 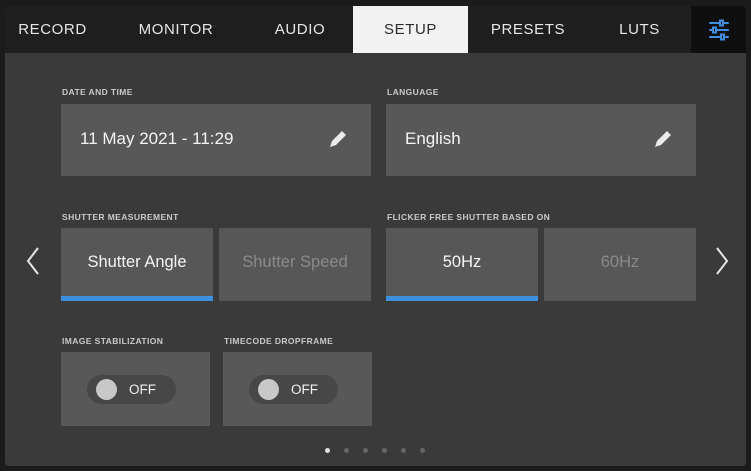 I want to click on 50hz-option: 50Hz, so click(x=462, y=264).